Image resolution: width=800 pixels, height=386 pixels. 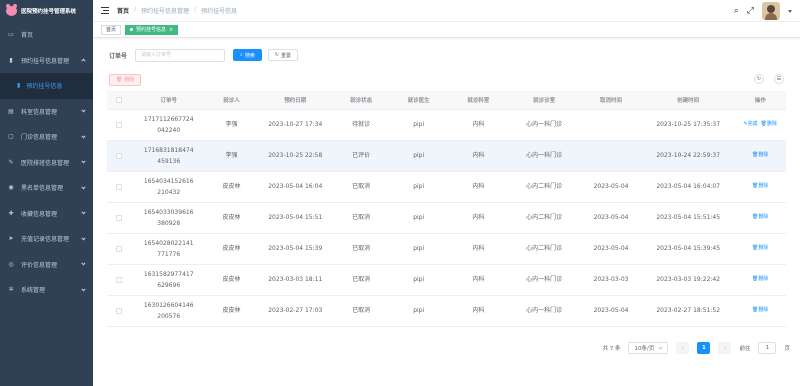 I want to click on sidebar-subitem-active: ▮ 预约挂号信息, so click(x=46, y=86).